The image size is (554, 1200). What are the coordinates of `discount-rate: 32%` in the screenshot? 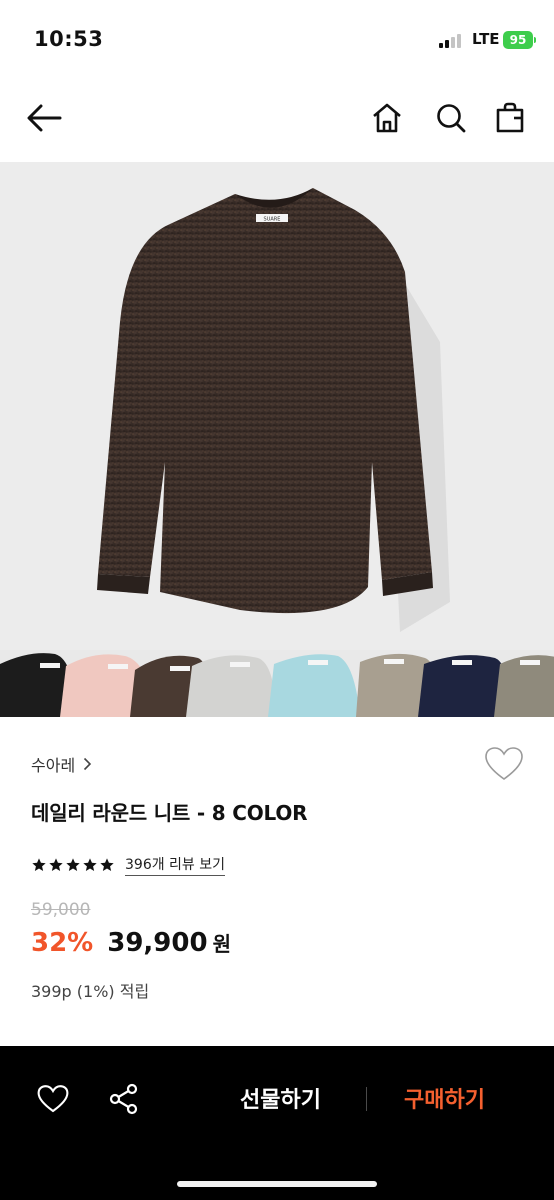 It's located at (62, 943).